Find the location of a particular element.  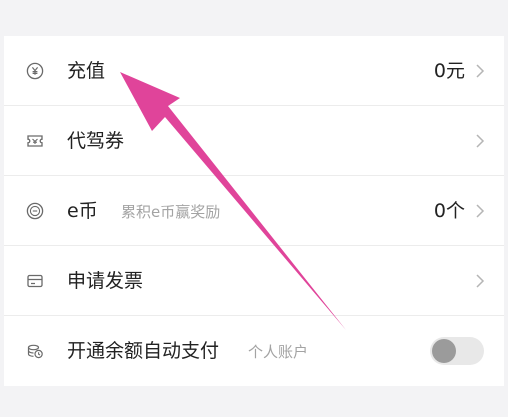

e-coin-icon is located at coordinates (35, 211).